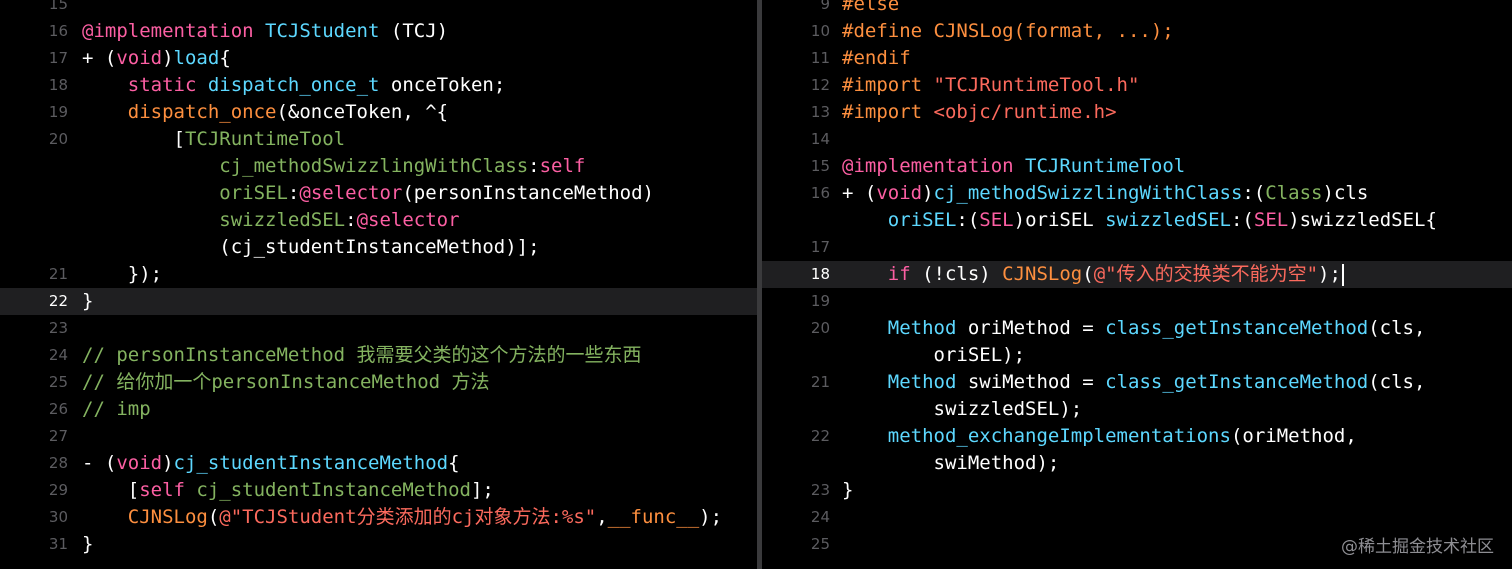  What do you see at coordinates (962, 409) in the screenshot?
I see `code-token: swizzledSEL);` at bounding box center [962, 409].